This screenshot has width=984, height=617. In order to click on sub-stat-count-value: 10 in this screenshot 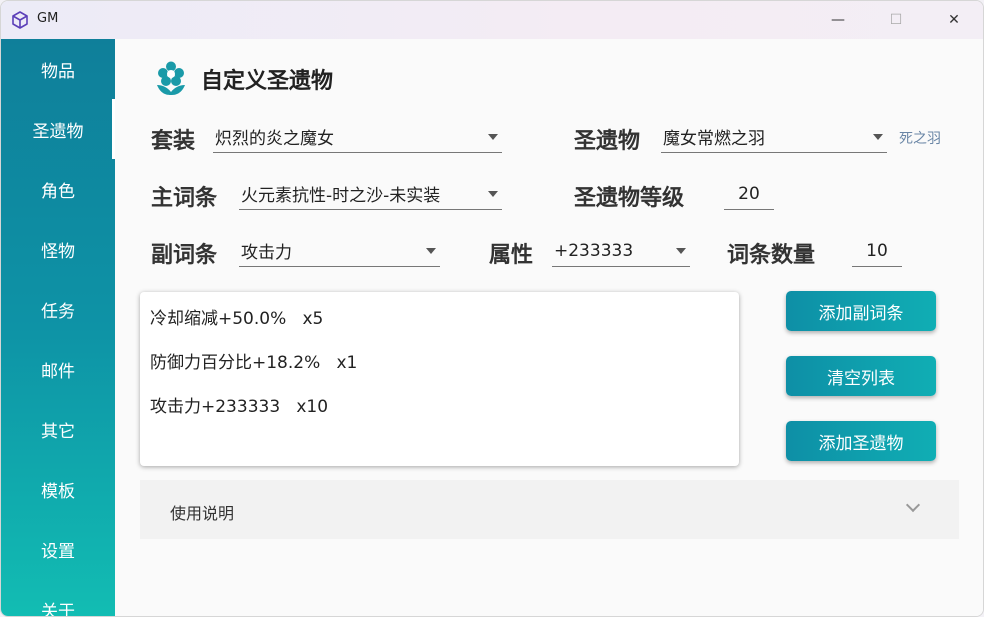, I will do `click(877, 250)`.